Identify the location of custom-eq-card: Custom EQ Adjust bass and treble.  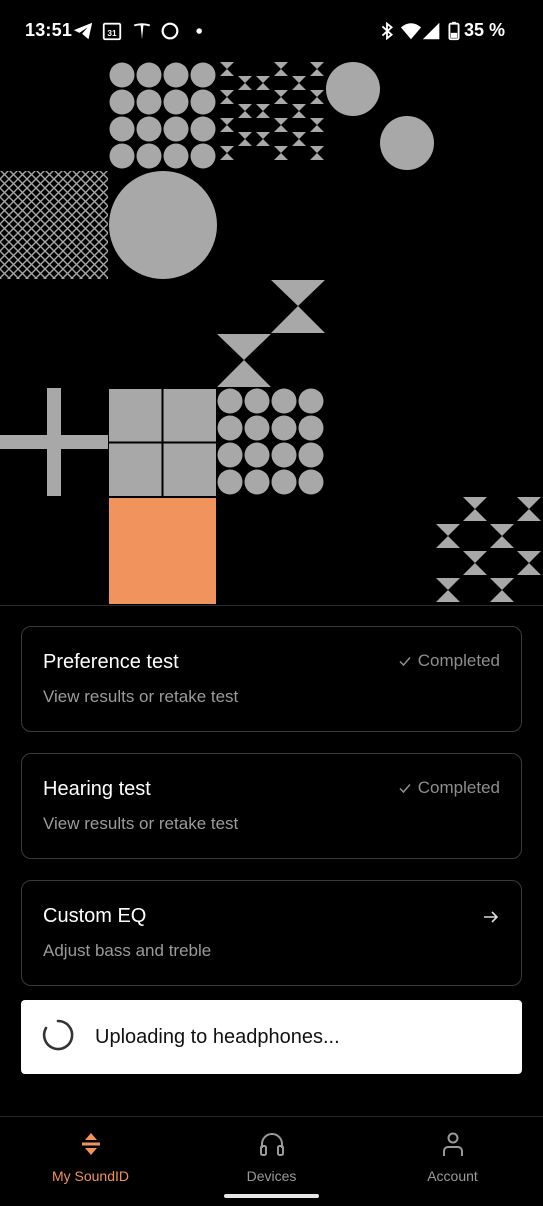
(271, 933).